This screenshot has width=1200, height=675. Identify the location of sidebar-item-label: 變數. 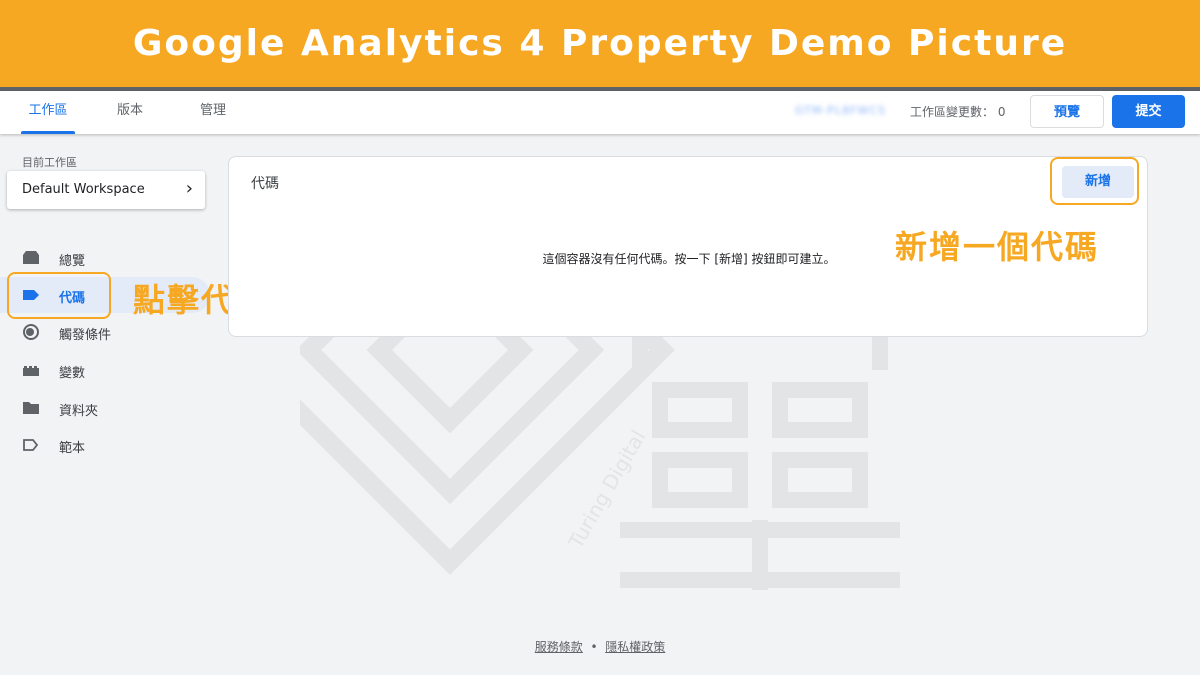
(72, 373).